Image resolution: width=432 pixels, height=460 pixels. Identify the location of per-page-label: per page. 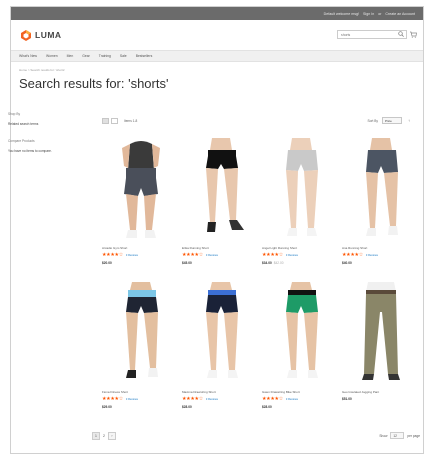
(413, 435).